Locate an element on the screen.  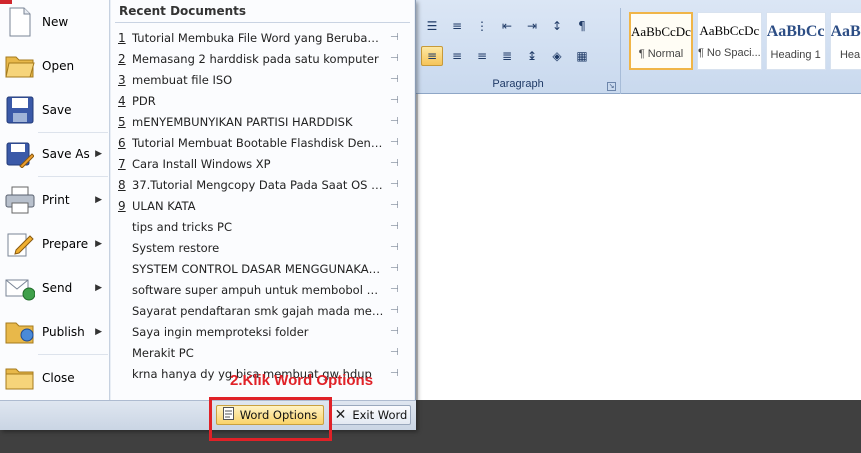
recent-document-item: SYSTEM CONTROL DASAR MENGGUNAKAN KO... ⊣ is located at coordinates (262, 268).